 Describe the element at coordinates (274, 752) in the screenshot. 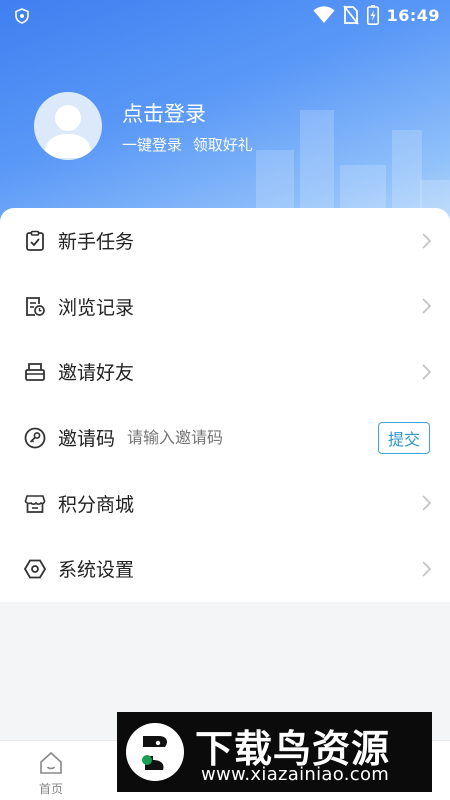

I see `watermark-banner: 下载鸟资源 www.xiazainiao.com` at that location.